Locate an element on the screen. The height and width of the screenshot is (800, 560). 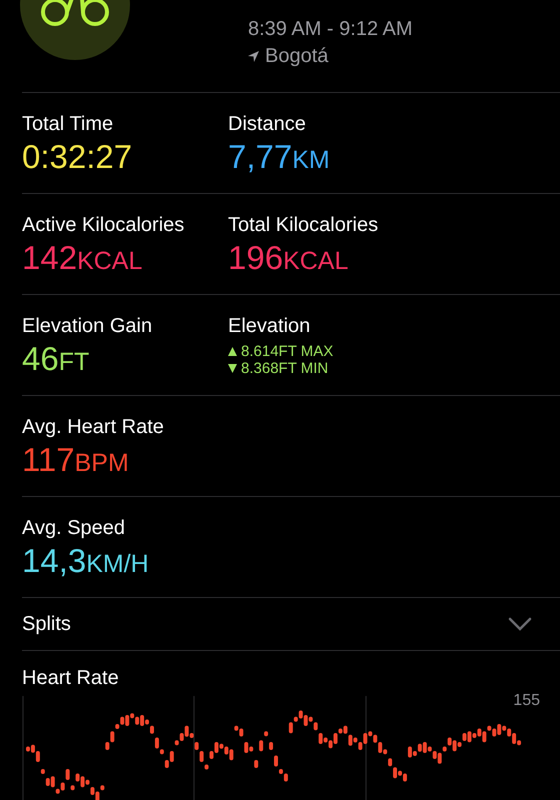
metric-label: Avg. Speed is located at coordinates (74, 528).